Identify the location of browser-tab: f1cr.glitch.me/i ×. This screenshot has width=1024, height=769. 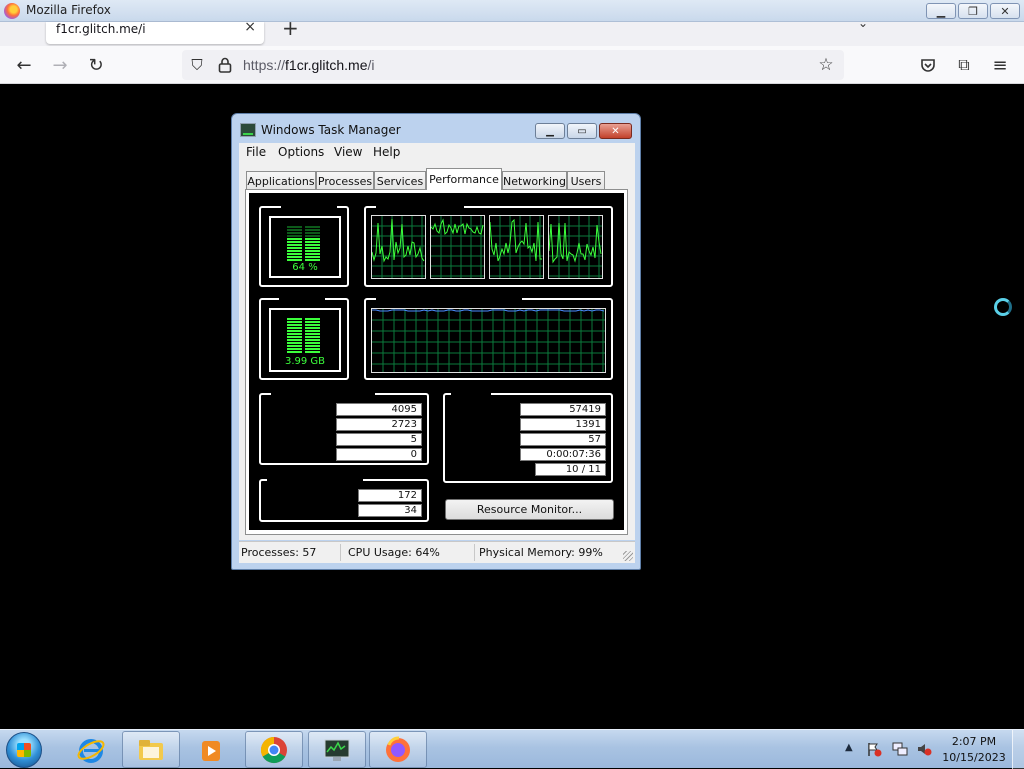
(155, 31).